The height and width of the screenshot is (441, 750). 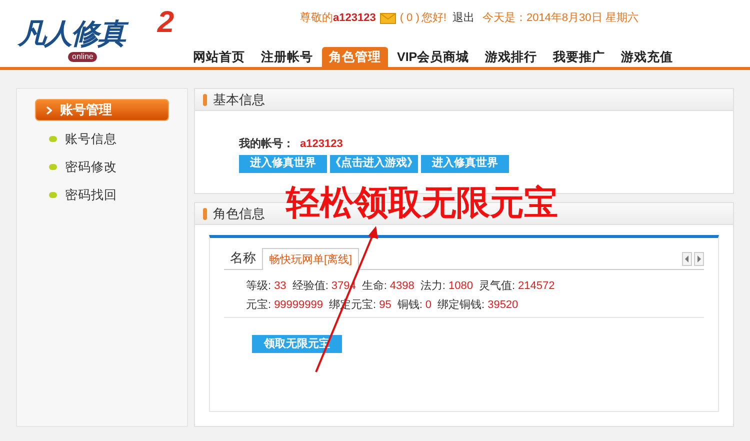 I want to click on stat-label: 经验值:, so click(x=310, y=286).